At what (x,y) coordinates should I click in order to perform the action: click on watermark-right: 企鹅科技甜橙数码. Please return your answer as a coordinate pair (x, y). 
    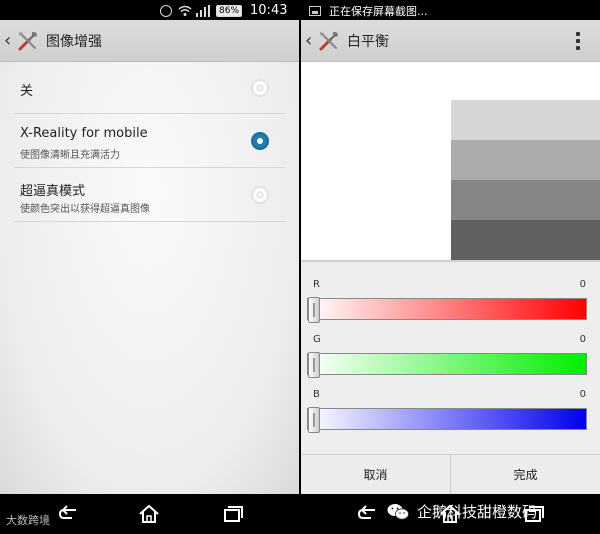
    Looking at the image, I should click on (462, 511).